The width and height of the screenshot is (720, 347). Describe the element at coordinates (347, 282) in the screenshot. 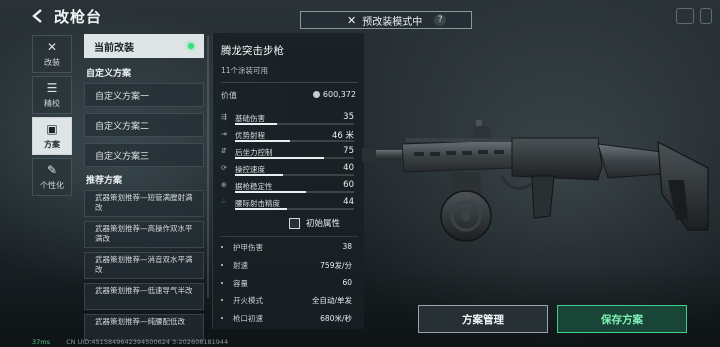

I see `prop-value: 60` at that location.